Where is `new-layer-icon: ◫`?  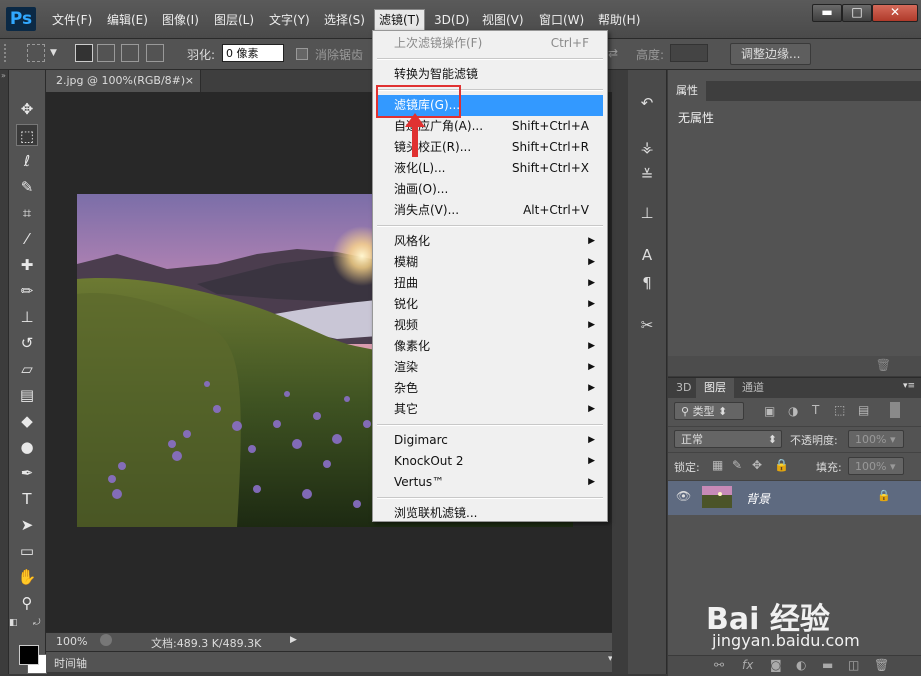
new-layer-icon: ◫ is located at coordinates (853, 665).